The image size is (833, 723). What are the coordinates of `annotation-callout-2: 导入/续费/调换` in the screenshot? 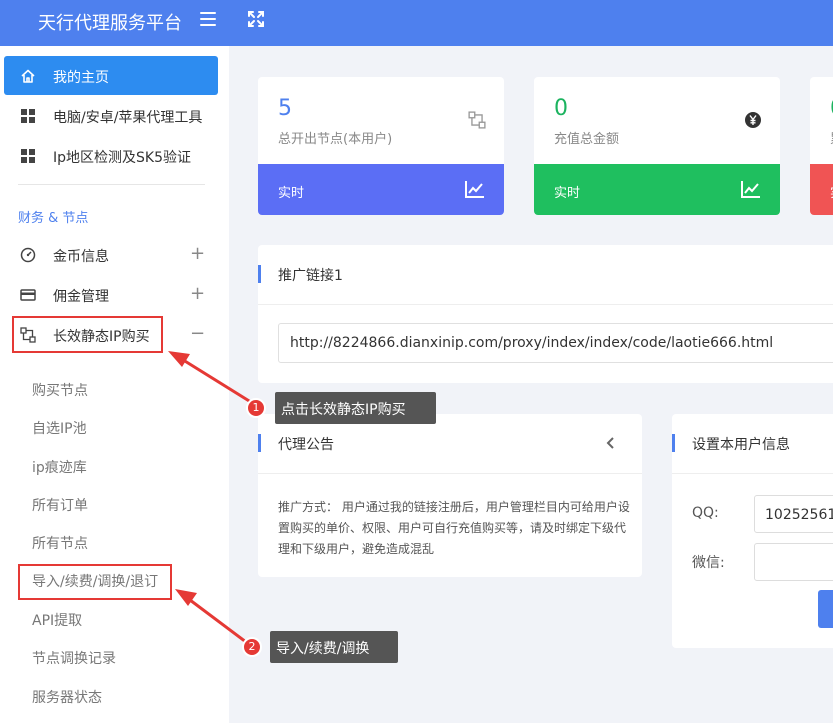 It's located at (334, 647).